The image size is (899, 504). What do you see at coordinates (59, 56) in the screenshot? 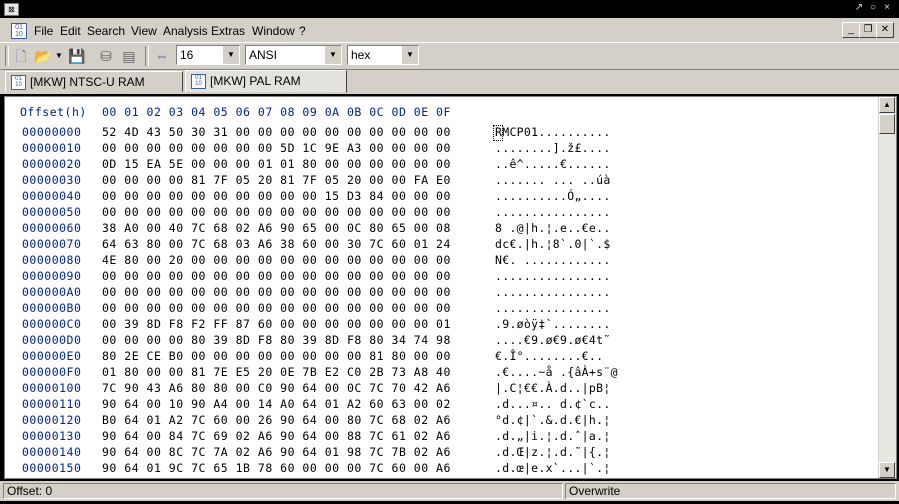
I see `open-dropdown-icon: ▼` at bounding box center [59, 56].